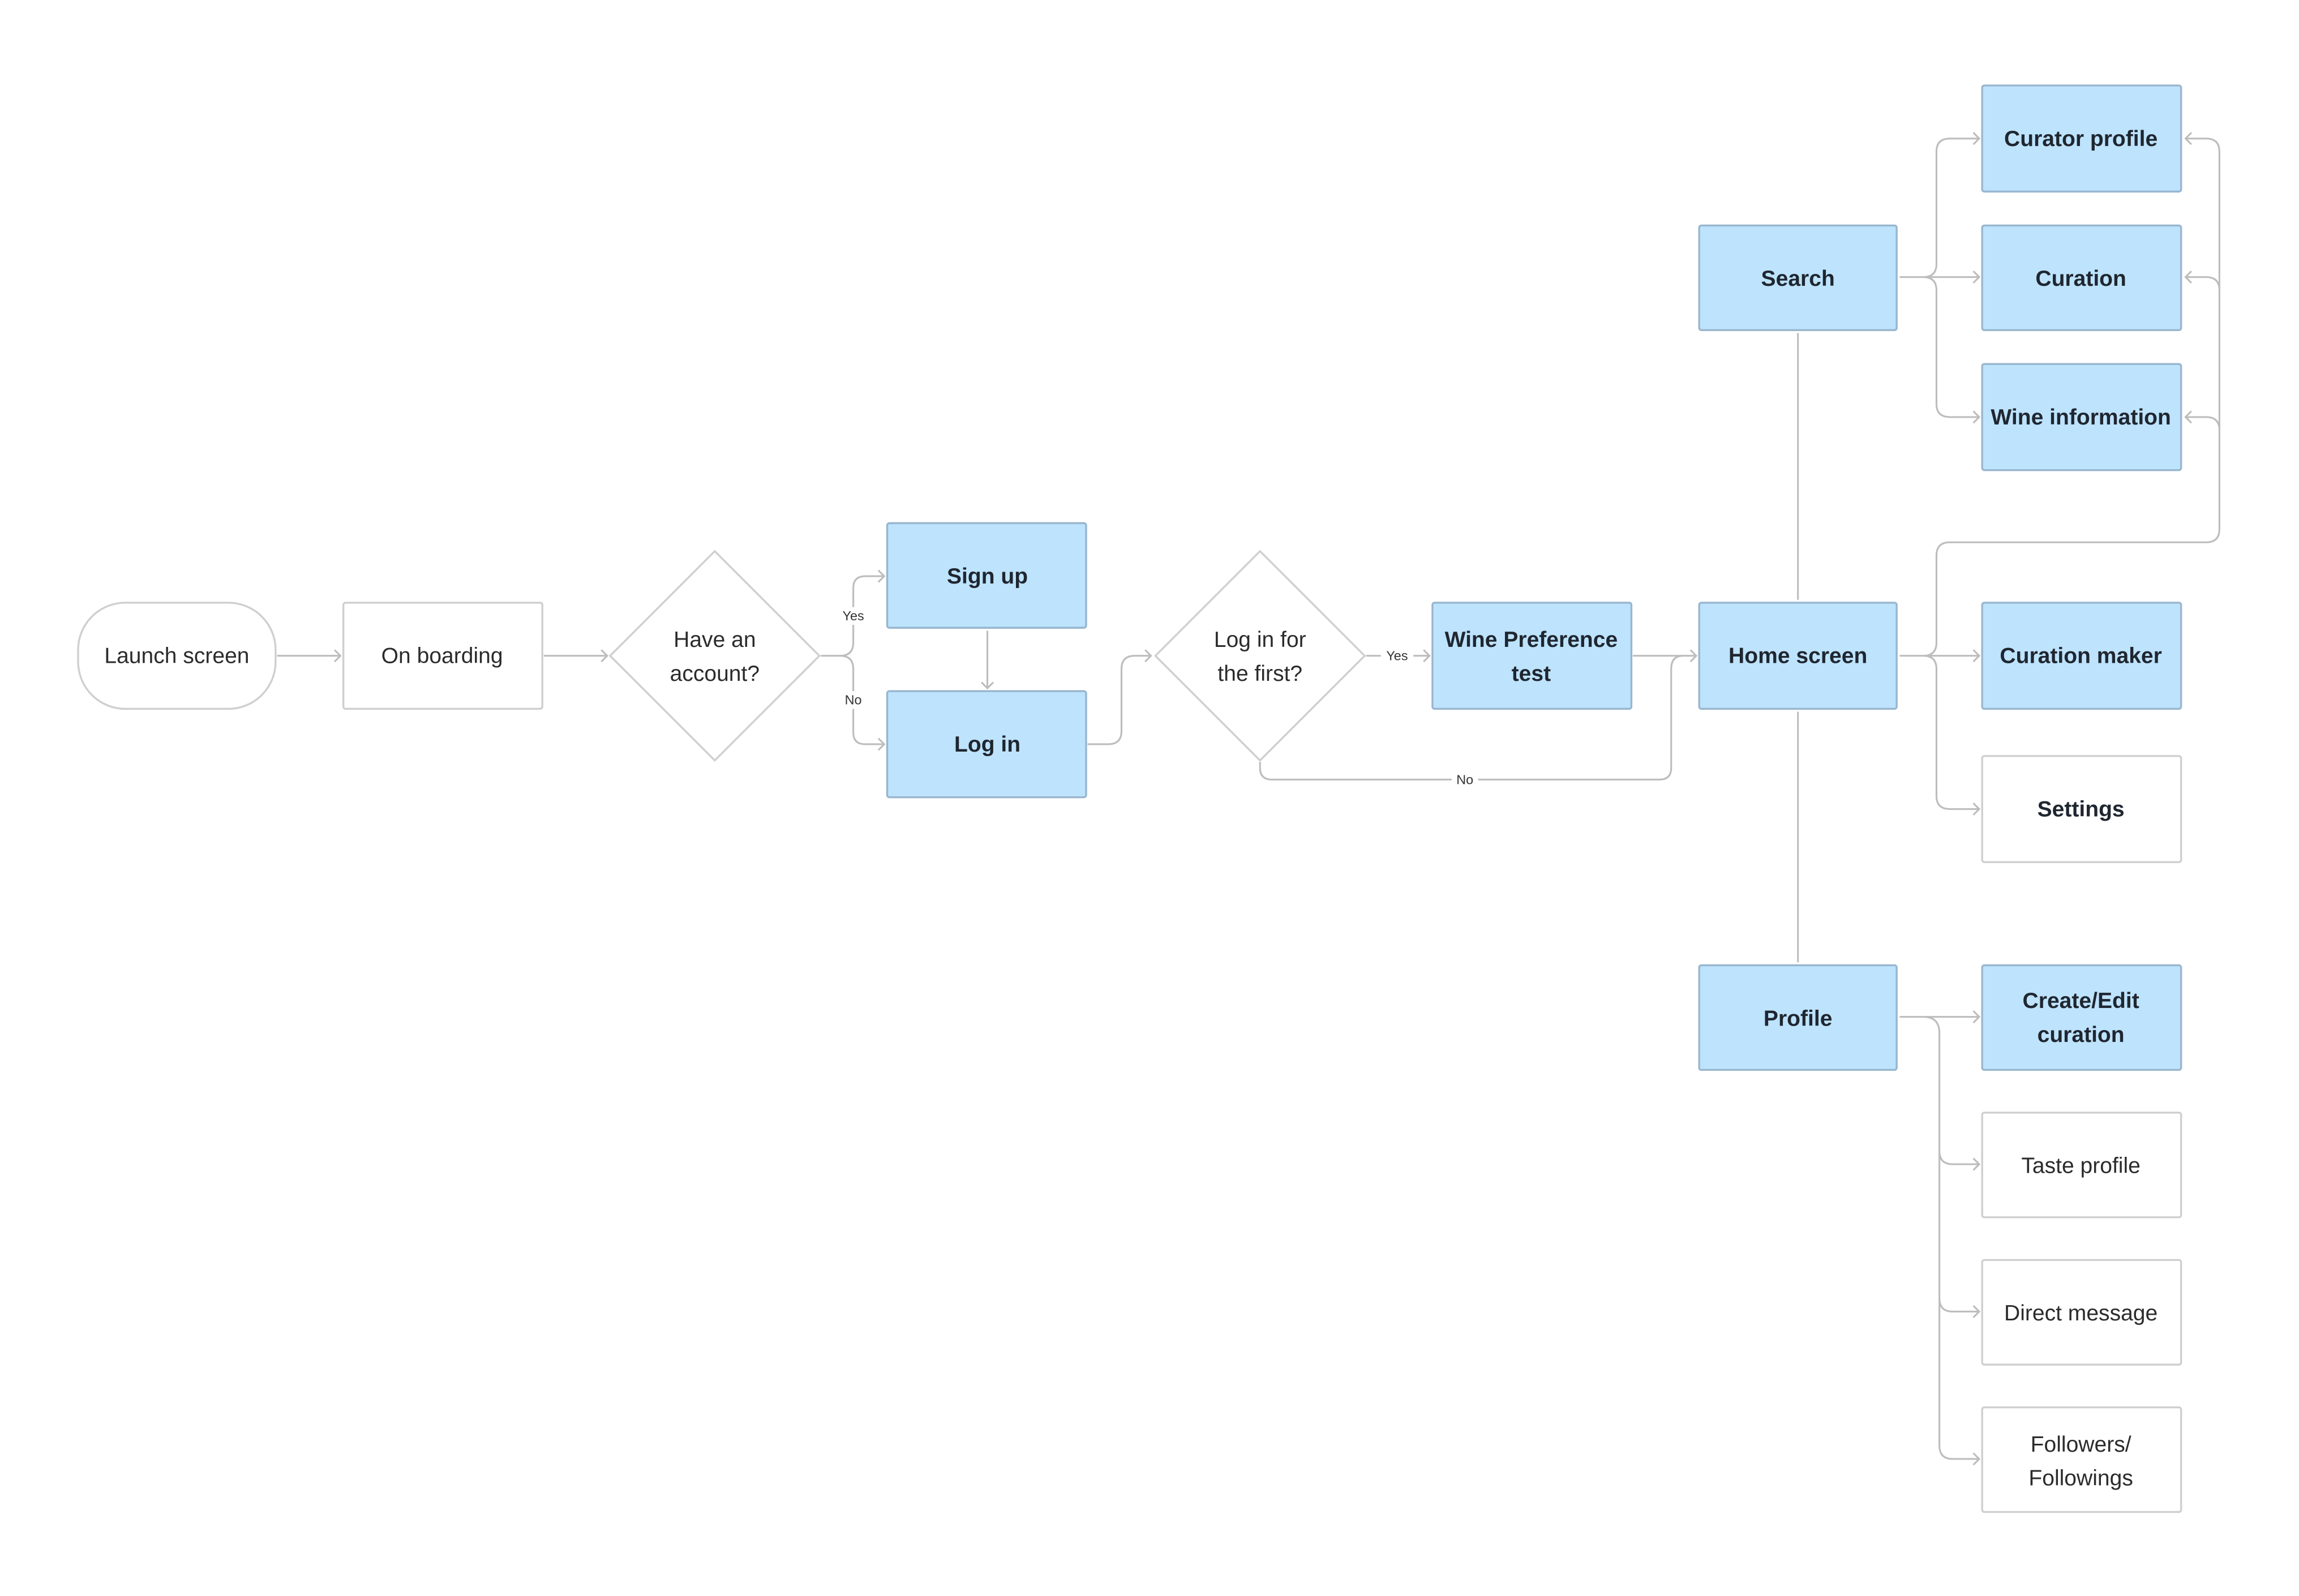 This screenshot has width=2299, height=1596. I want to click on edge-profile-fanout, so click(1939, 1238).